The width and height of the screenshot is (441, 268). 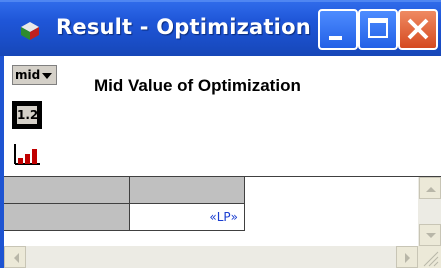 I want to click on chevron-left-icon, so click(x=16, y=258).